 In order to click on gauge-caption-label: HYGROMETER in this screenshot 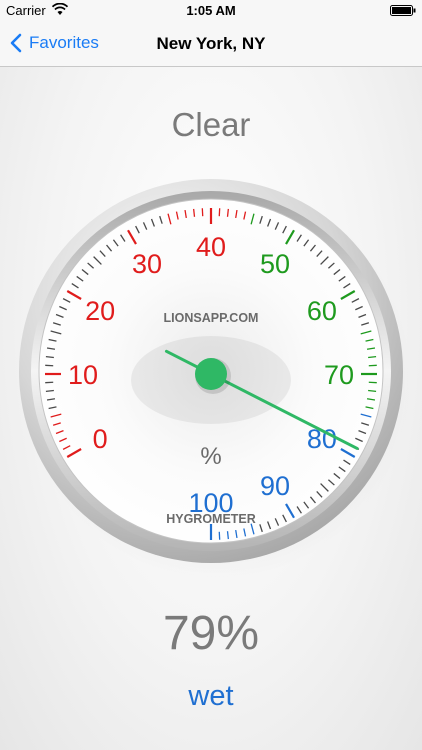, I will do `click(211, 519)`.